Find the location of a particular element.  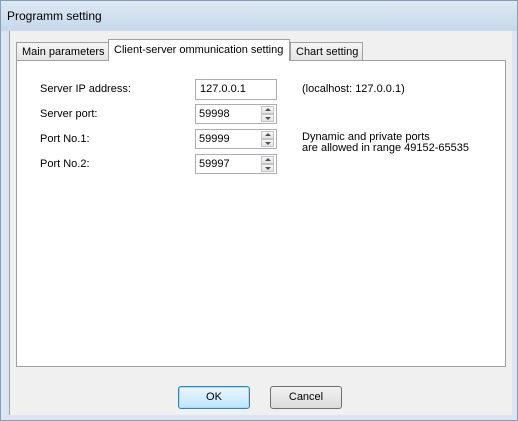

title-bar: Programm setting is located at coordinates (259, 16).